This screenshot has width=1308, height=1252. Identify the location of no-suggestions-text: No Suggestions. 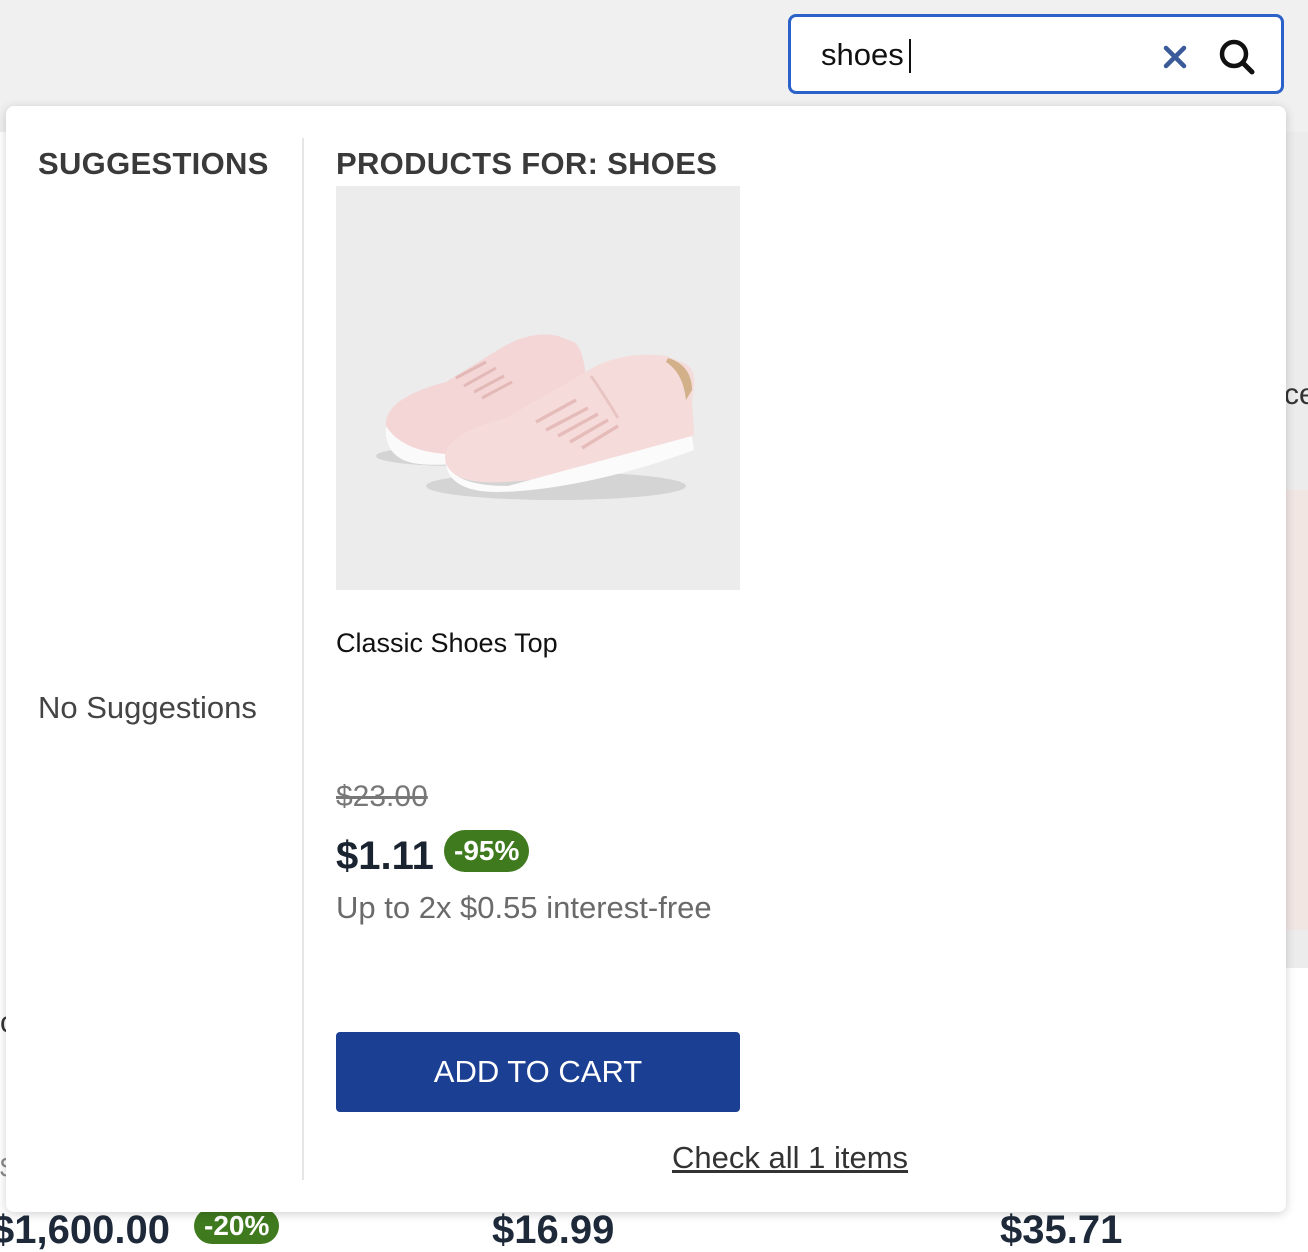
(147, 707).